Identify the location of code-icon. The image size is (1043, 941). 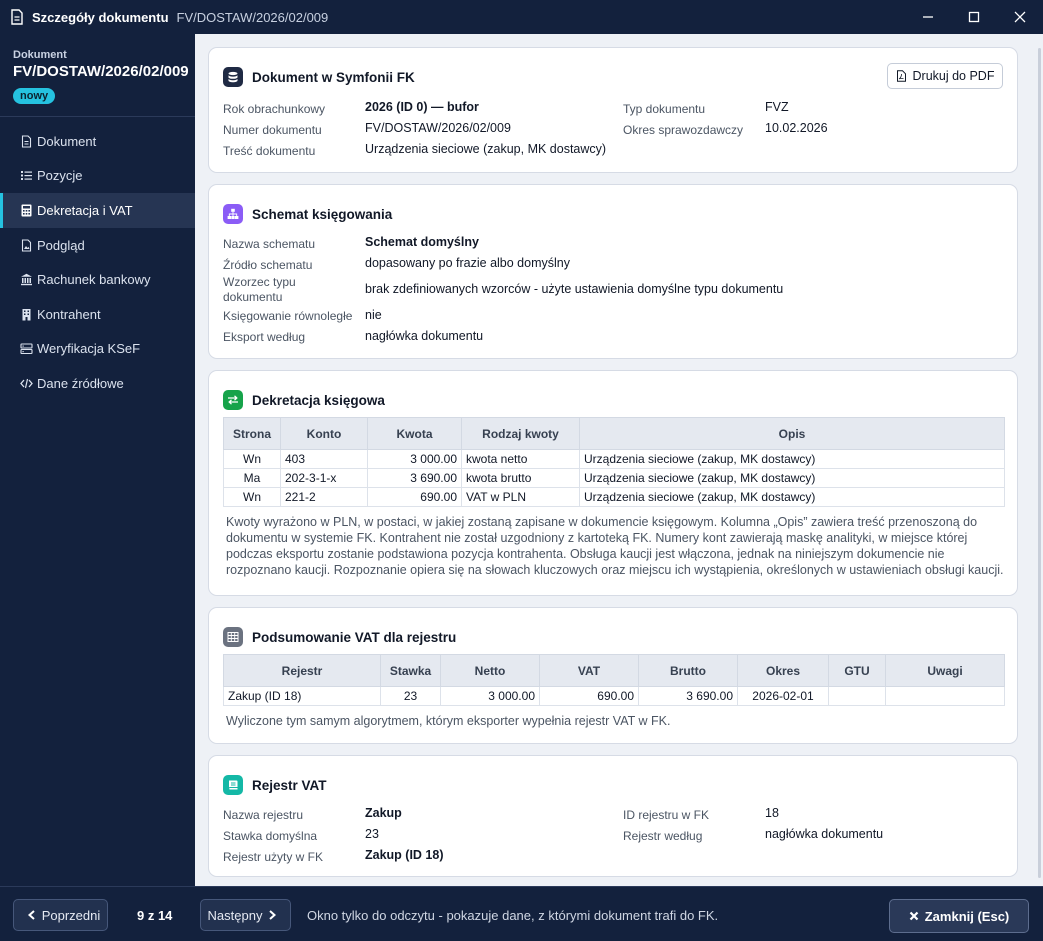
(26, 383).